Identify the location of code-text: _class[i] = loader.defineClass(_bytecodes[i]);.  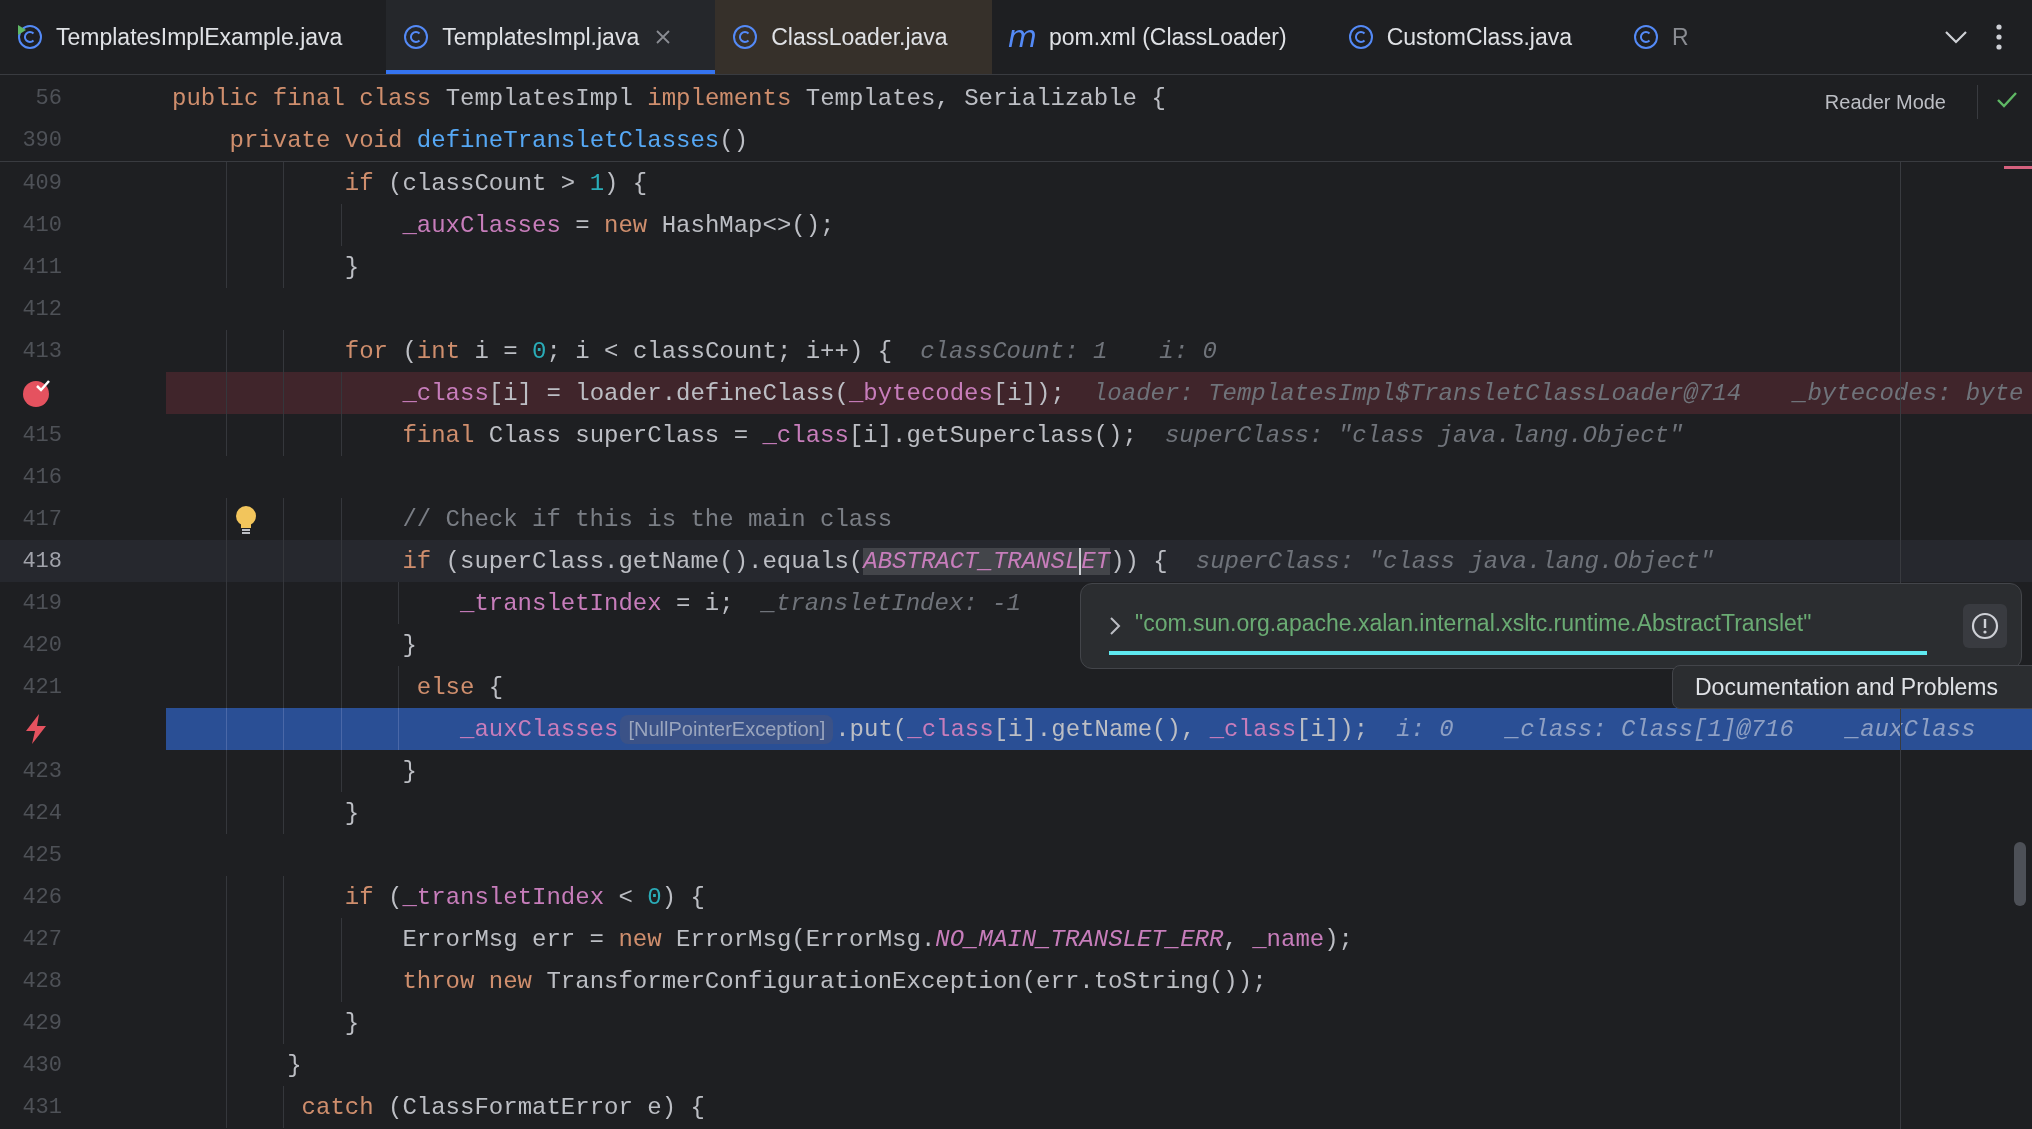
(733, 393).